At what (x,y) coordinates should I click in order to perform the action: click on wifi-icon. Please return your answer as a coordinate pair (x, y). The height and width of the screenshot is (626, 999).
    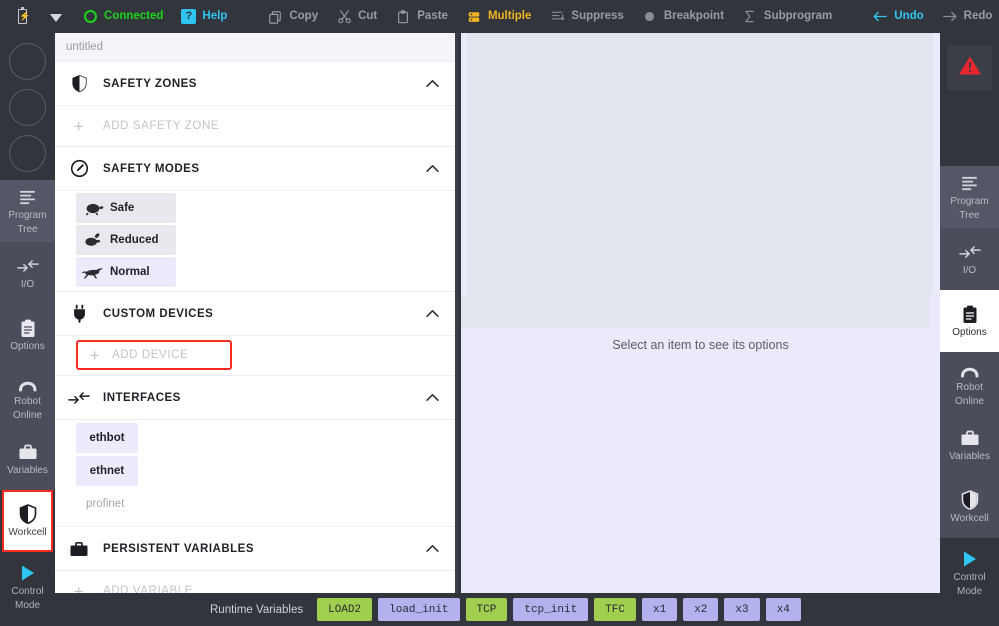
    Looking at the image, I should click on (56, 17).